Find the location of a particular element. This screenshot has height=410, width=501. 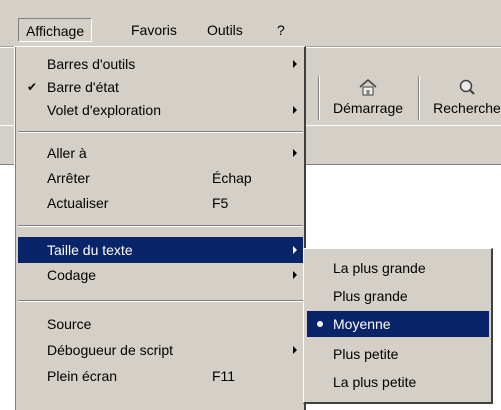

menu-outils: Outils is located at coordinates (225, 30).